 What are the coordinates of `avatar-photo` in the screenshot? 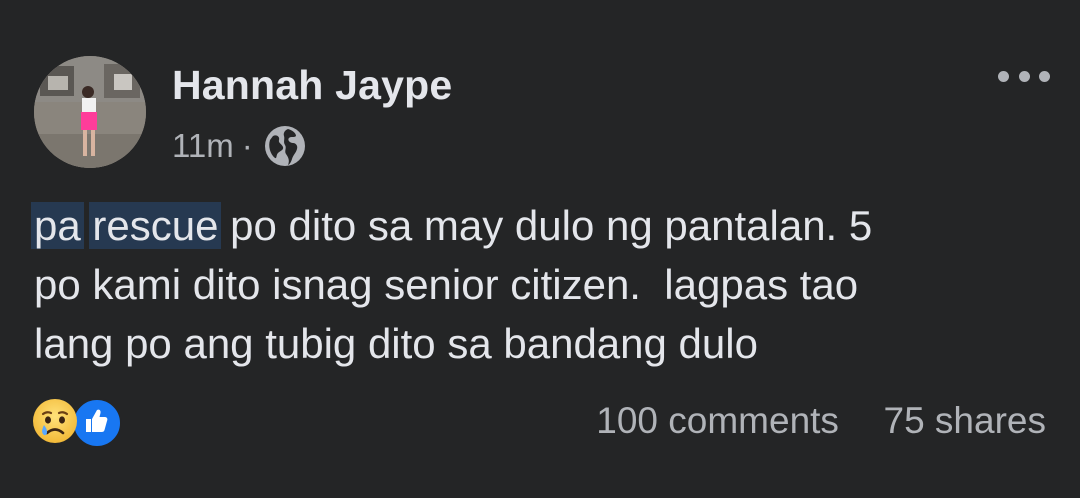 It's located at (90, 112).